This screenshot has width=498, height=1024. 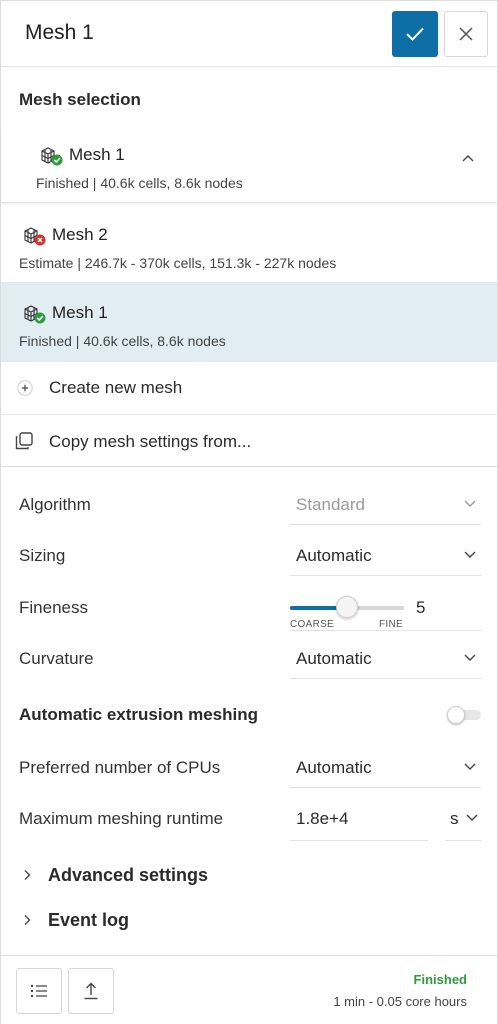 What do you see at coordinates (249, 920) in the screenshot?
I see `event-log-expander: Event log` at bounding box center [249, 920].